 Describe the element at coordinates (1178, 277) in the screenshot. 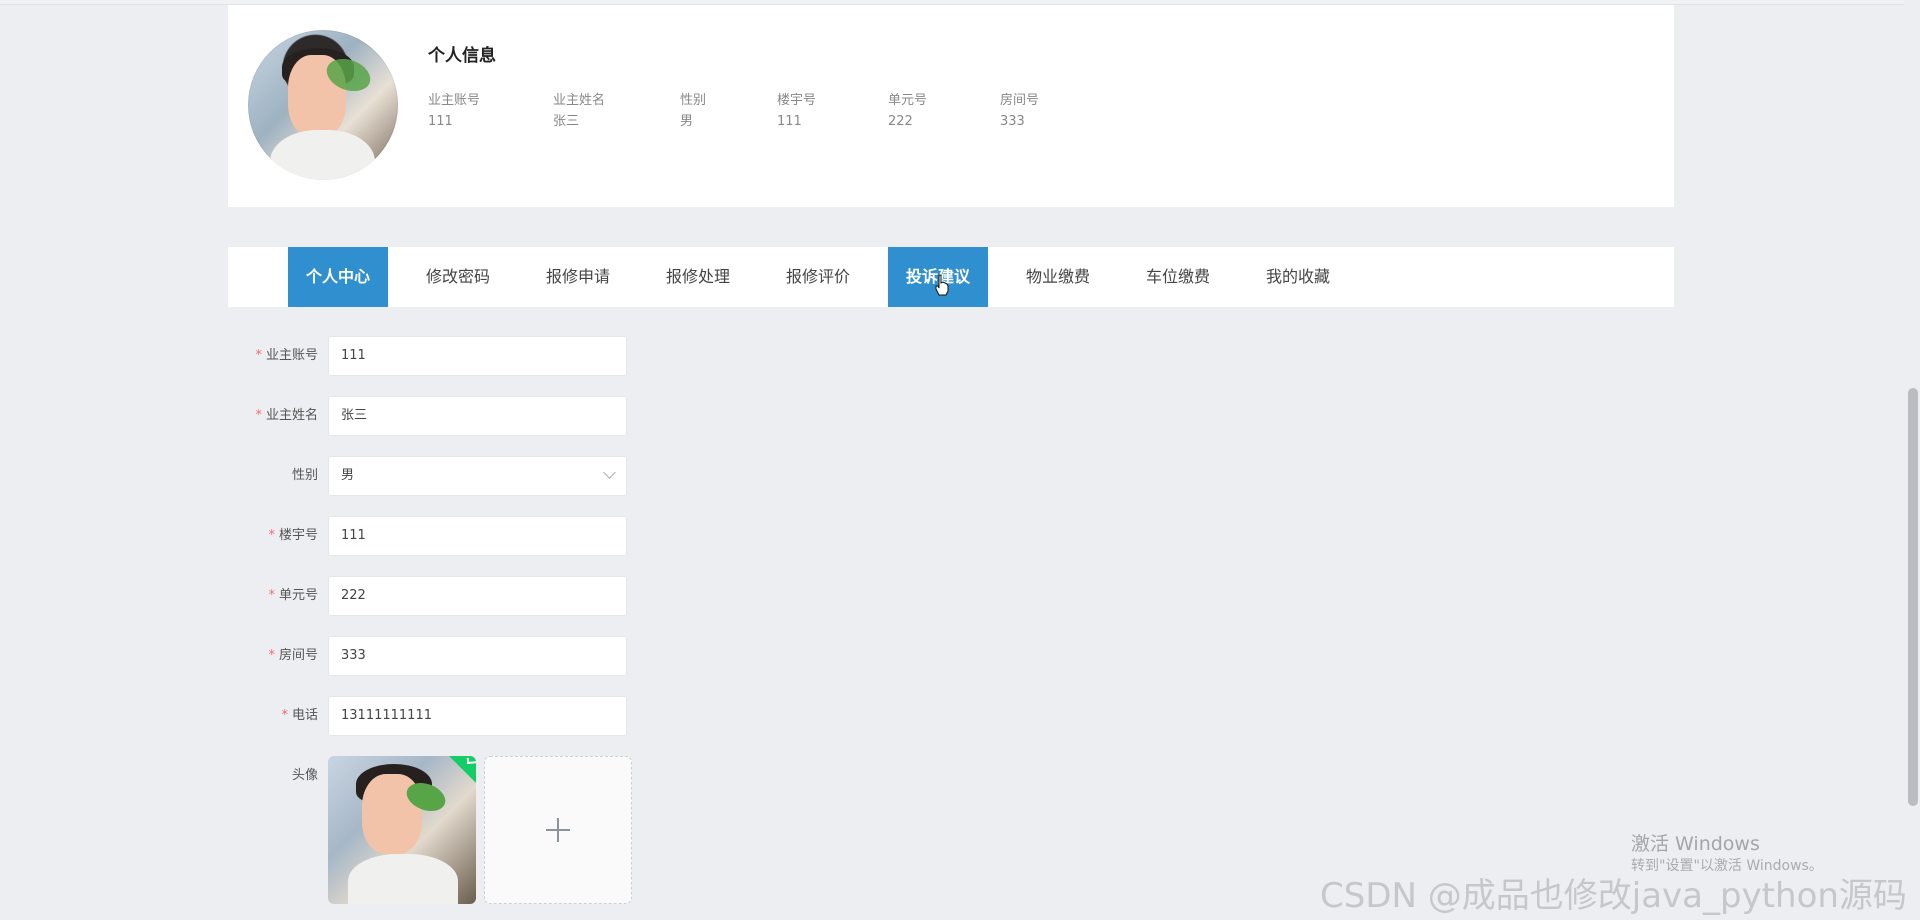

I see `tab-parking-fee: 车位缴费` at that location.